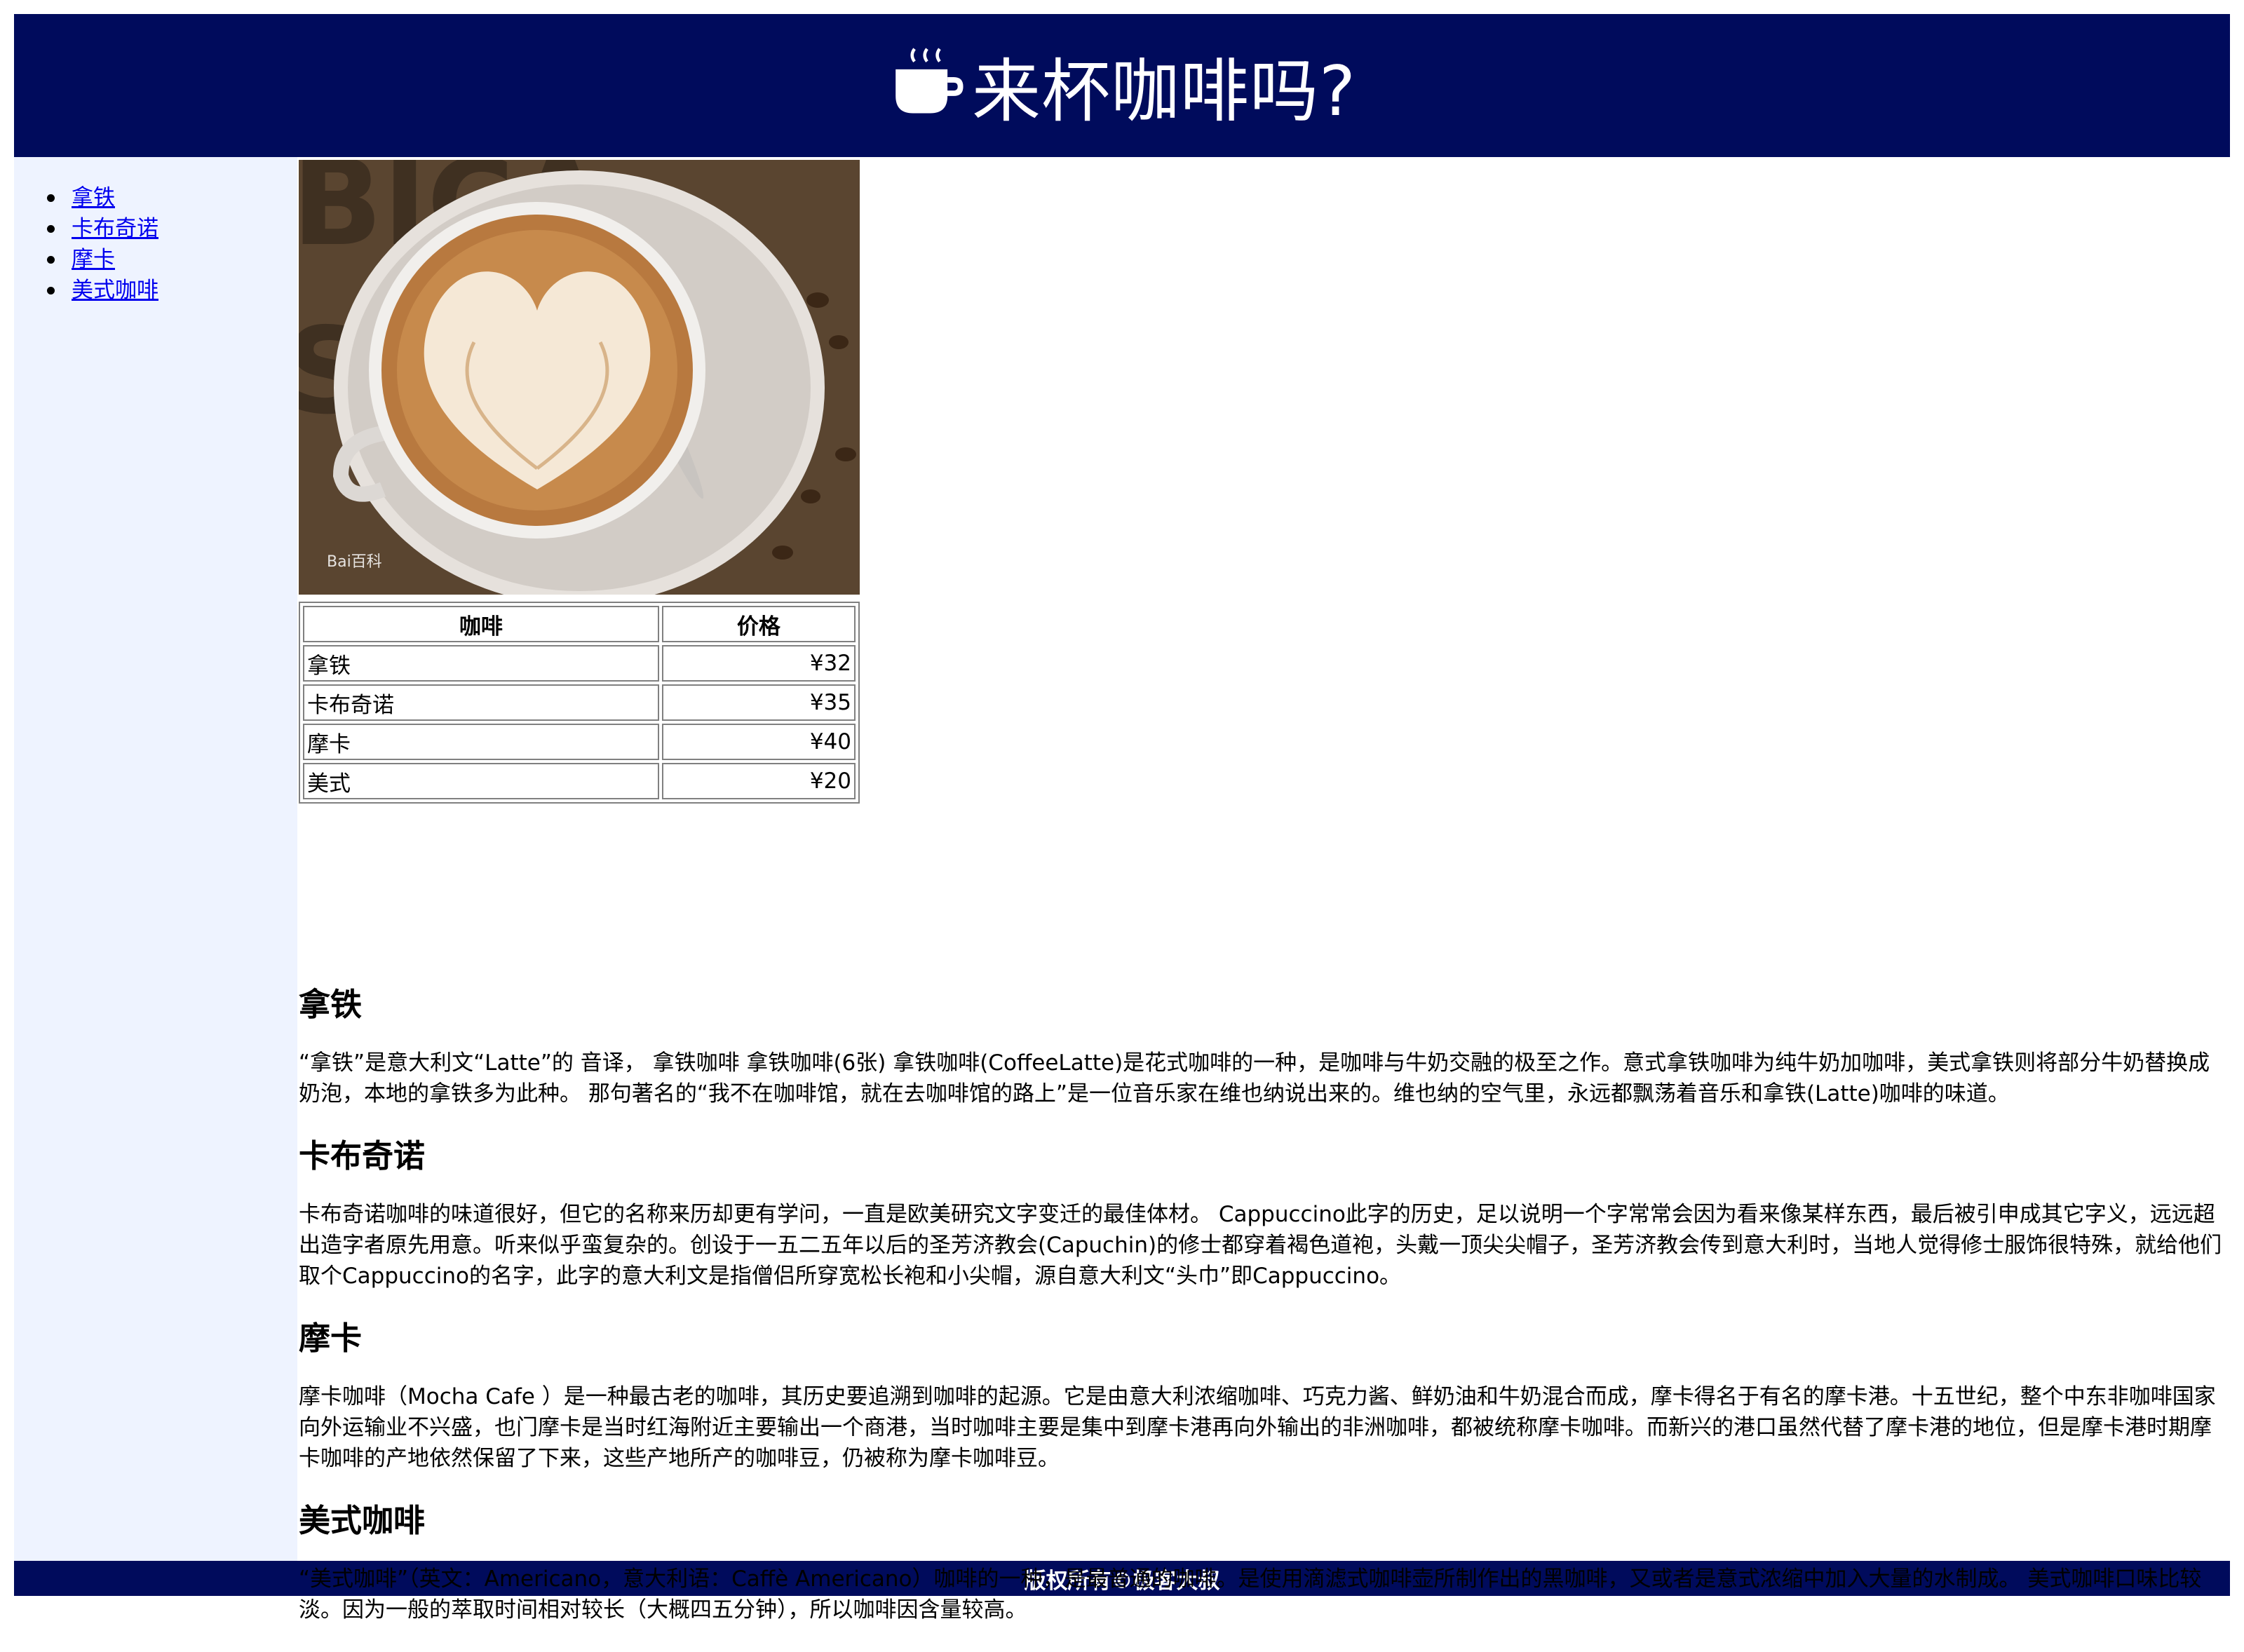  I want to click on section-heading: 美式咖啡, so click(362, 1520).